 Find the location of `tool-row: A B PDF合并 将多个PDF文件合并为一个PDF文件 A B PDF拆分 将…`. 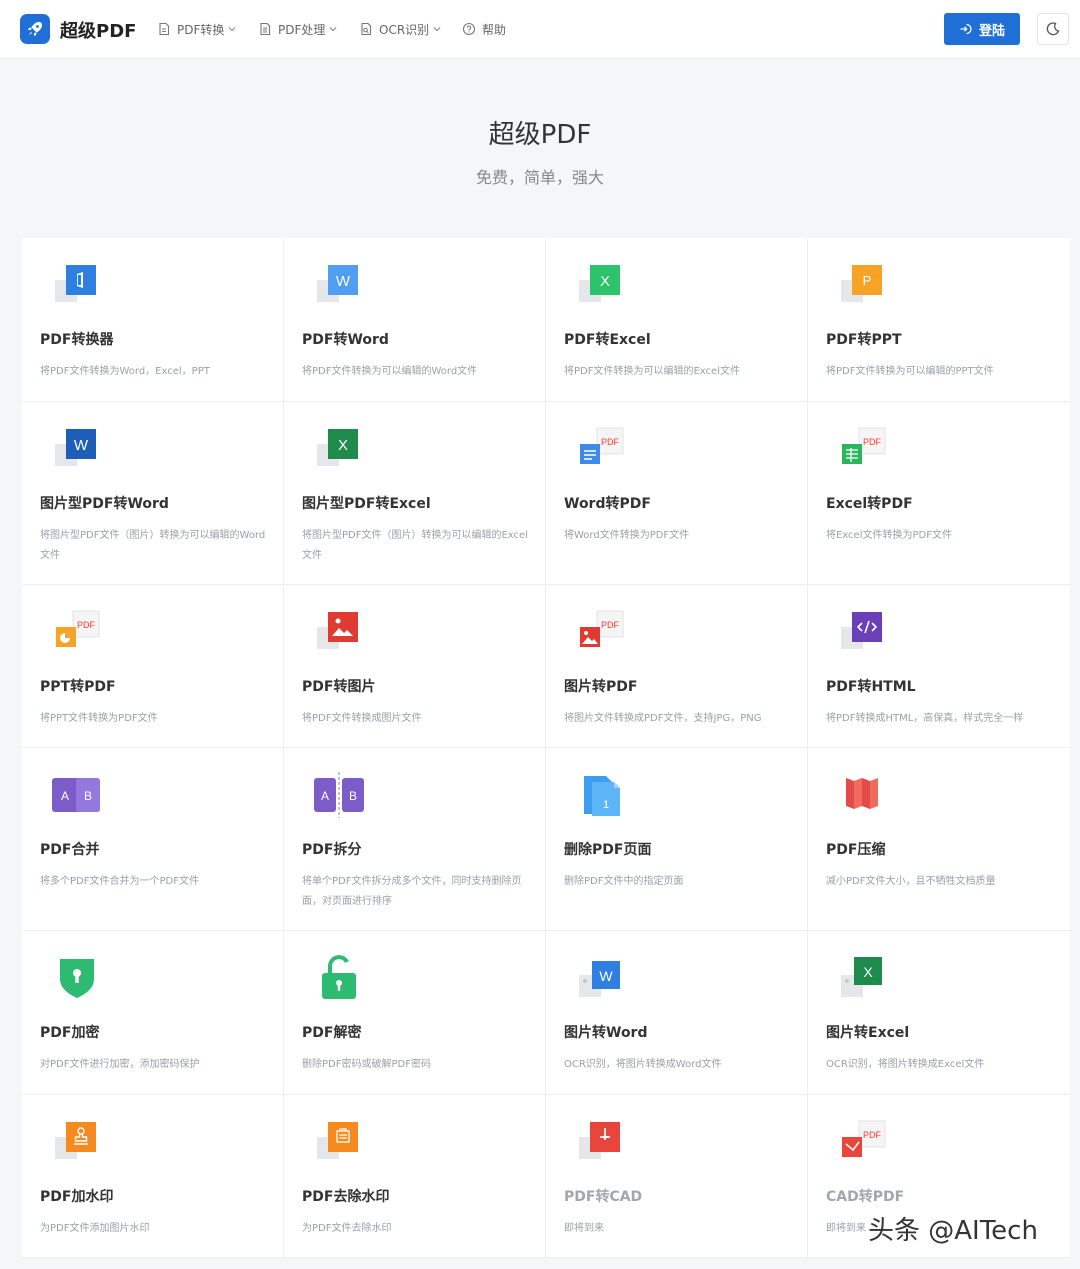

tool-row: A B PDF合并 将多个PDF文件合并为一个PDF文件 A B PDF拆分 将… is located at coordinates (546, 839).